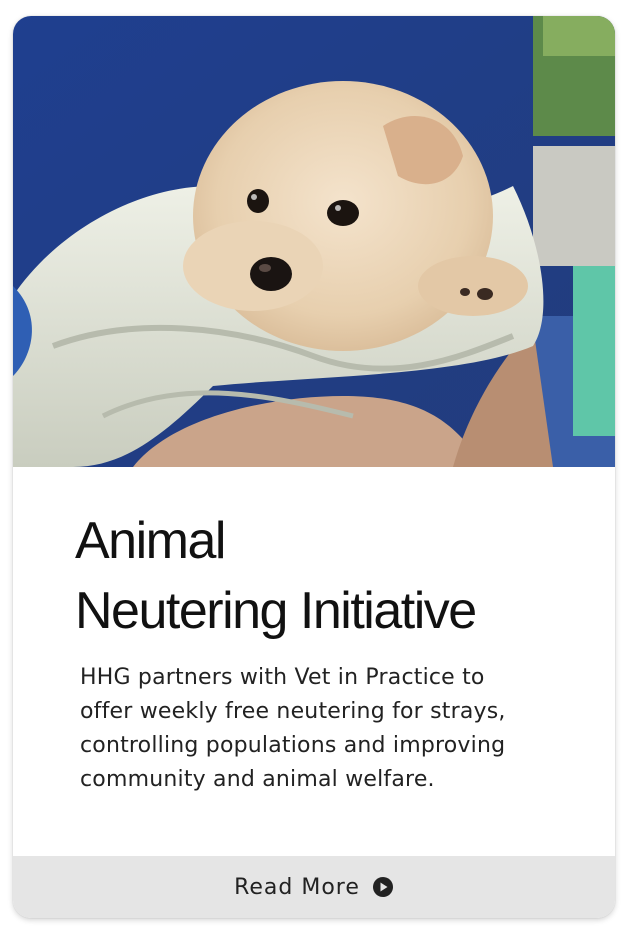 The width and height of the screenshot is (631, 931). Describe the element at coordinates (293, 745) in the screenshot. I see `description-line: controlling populations and improving` at that location.